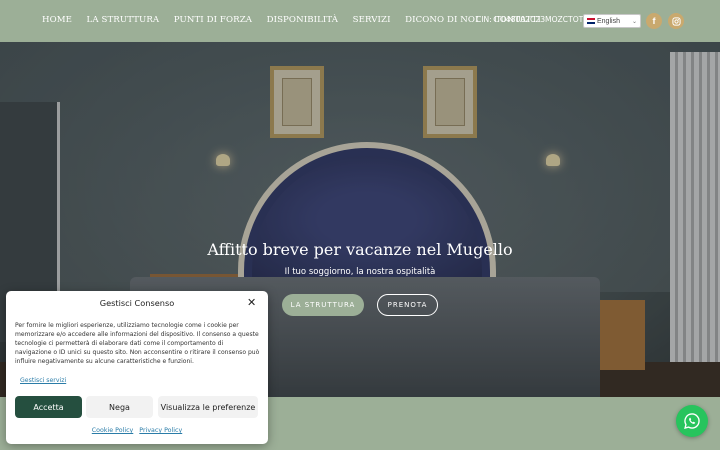  Describe the element at coordinates (360, 249) in the screenshot. I see `hero-title: Affitto breve per vacanze nel Mugello` at that location.